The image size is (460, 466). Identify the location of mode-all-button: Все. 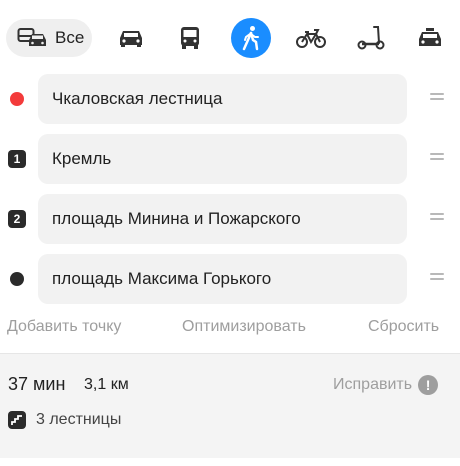
(49, 38).